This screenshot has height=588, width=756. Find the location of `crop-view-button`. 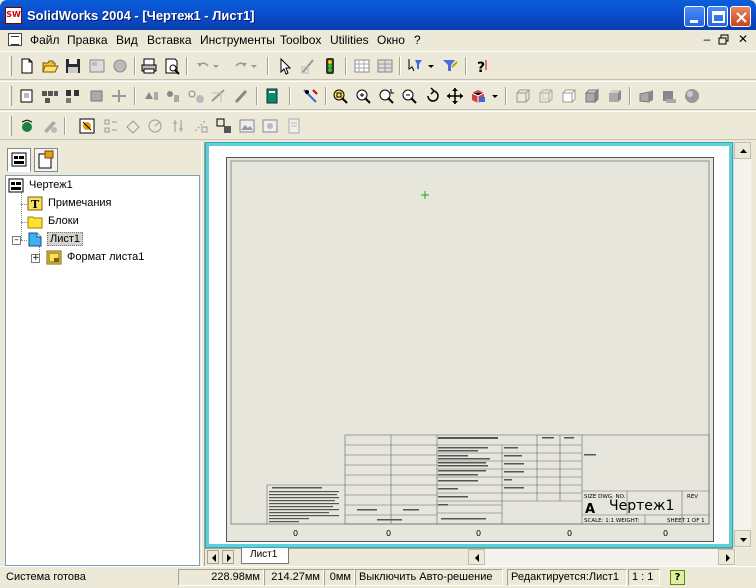

crop-view-button is located at coordinates (218, 96).